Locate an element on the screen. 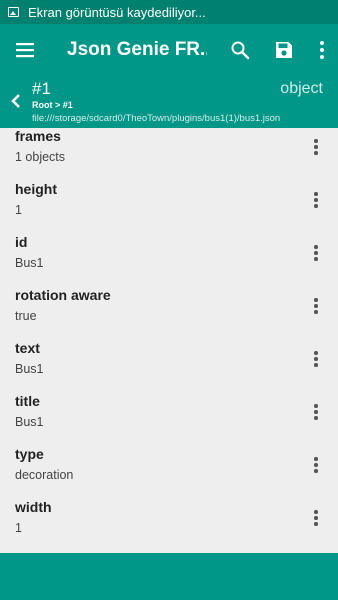 Image resolution: width=338 pixels, height=600 pixels. node-type: object is located at coordinates (301, 88).